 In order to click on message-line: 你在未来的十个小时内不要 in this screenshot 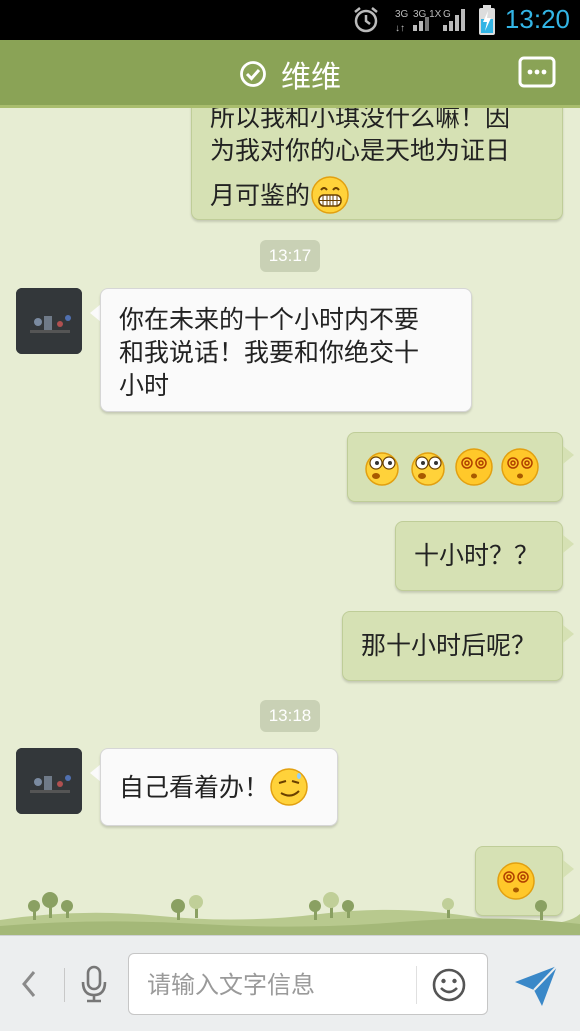, I will do `click(269, 319)`.